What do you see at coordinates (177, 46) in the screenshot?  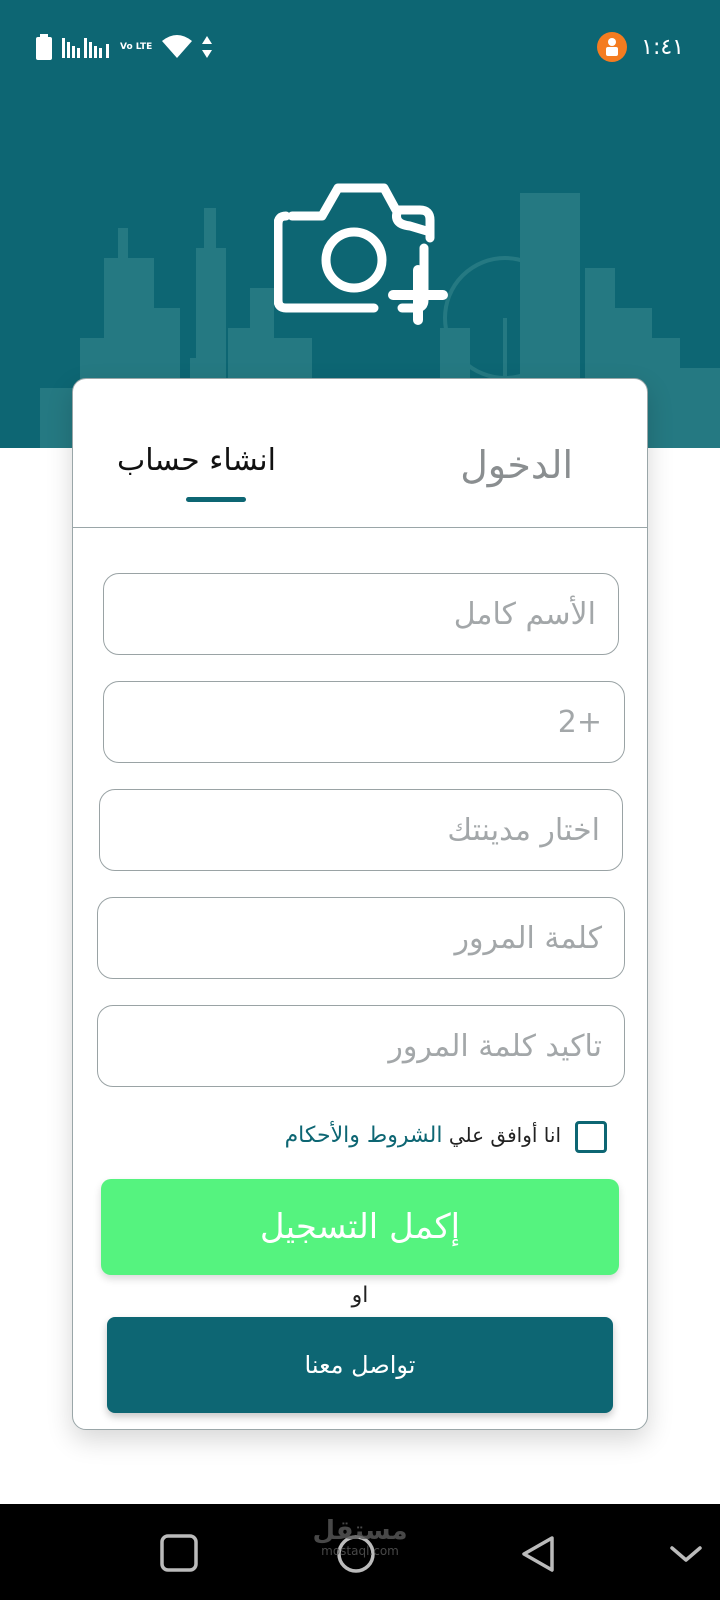 I see `wifi-icon` at bounding box center [177, 46].